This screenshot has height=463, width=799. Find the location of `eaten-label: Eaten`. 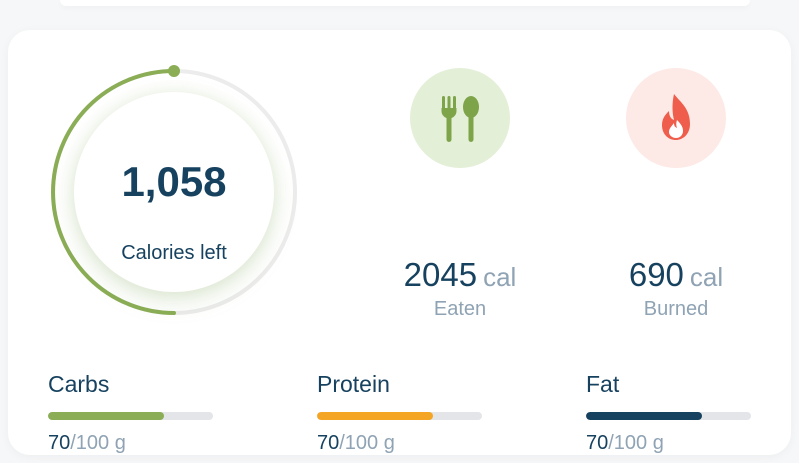

eaten-label: Eaten is located at coordinates (460, 309).